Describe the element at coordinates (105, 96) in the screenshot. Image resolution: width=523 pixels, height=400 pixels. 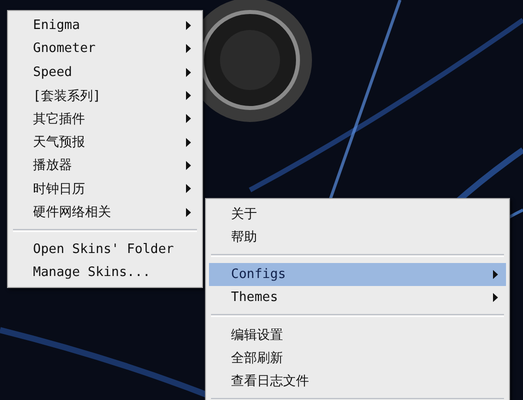
I see `menu-item: [套装系列]` at that location.